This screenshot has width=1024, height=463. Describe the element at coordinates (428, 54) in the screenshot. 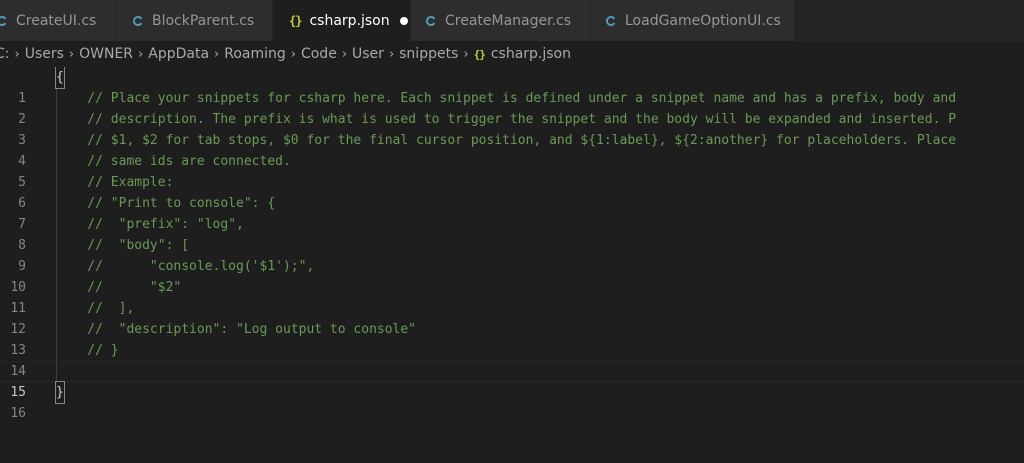

I see `breadcrumb-item: snippets` at that location.